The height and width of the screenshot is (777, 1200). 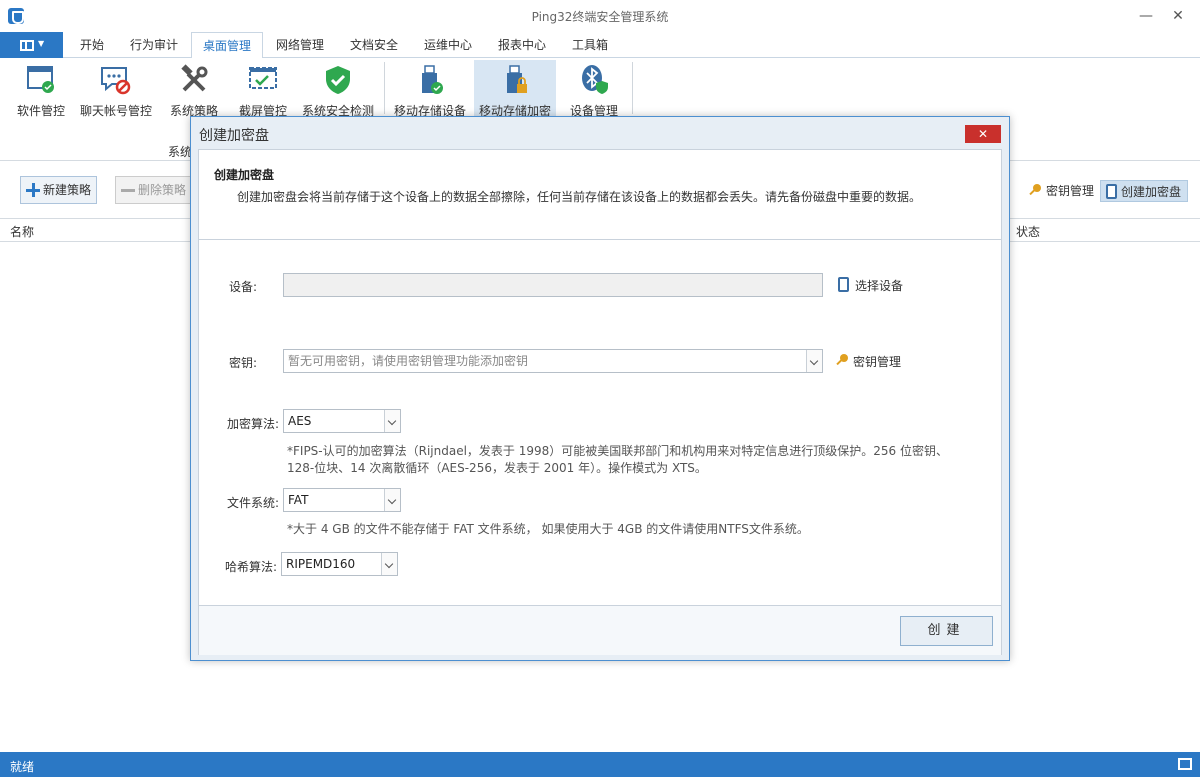 I want to click on window-shield-icon, so click(x=40, y=79).